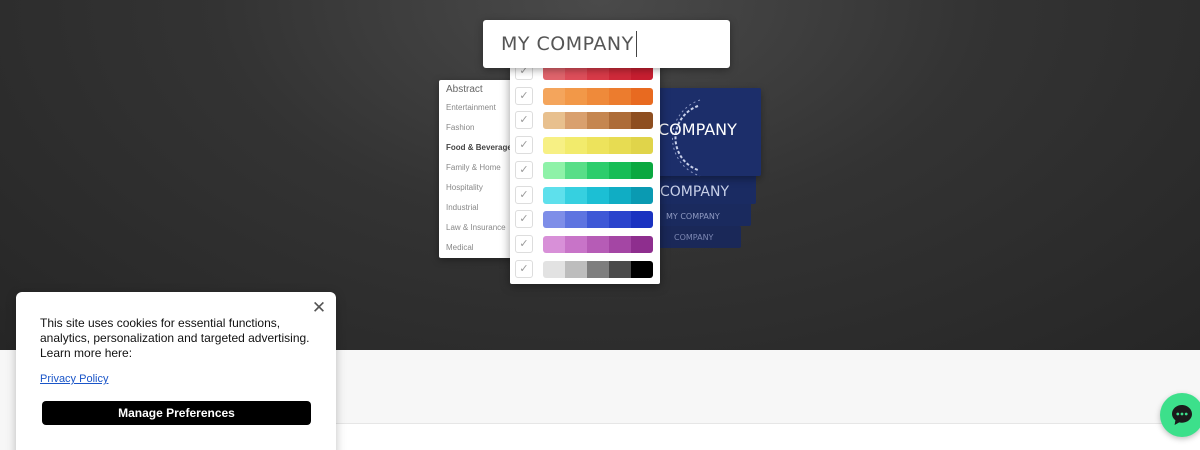 The height and width of the screenshot is (450, 1200). I want to click on text-caret, so click(636, 44).